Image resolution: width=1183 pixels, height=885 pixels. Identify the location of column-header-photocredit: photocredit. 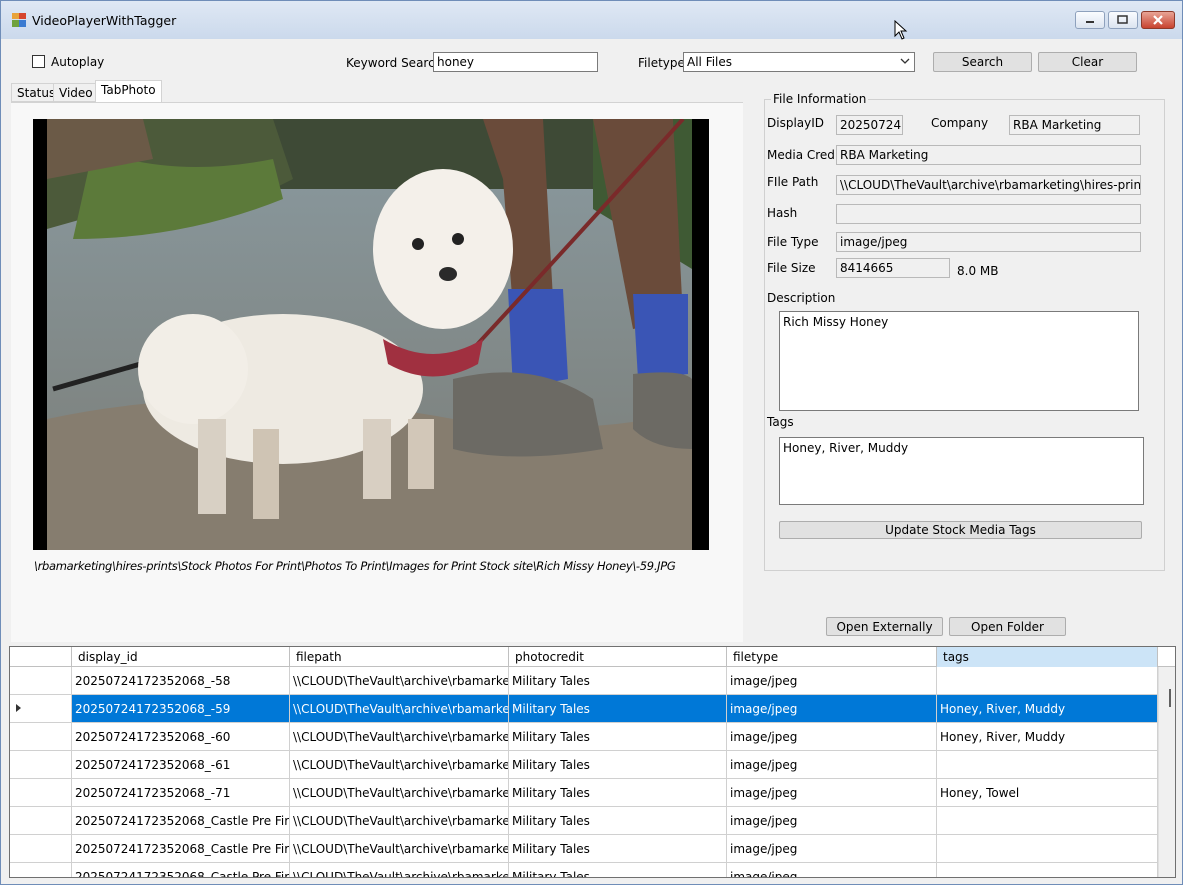
(618, 657).